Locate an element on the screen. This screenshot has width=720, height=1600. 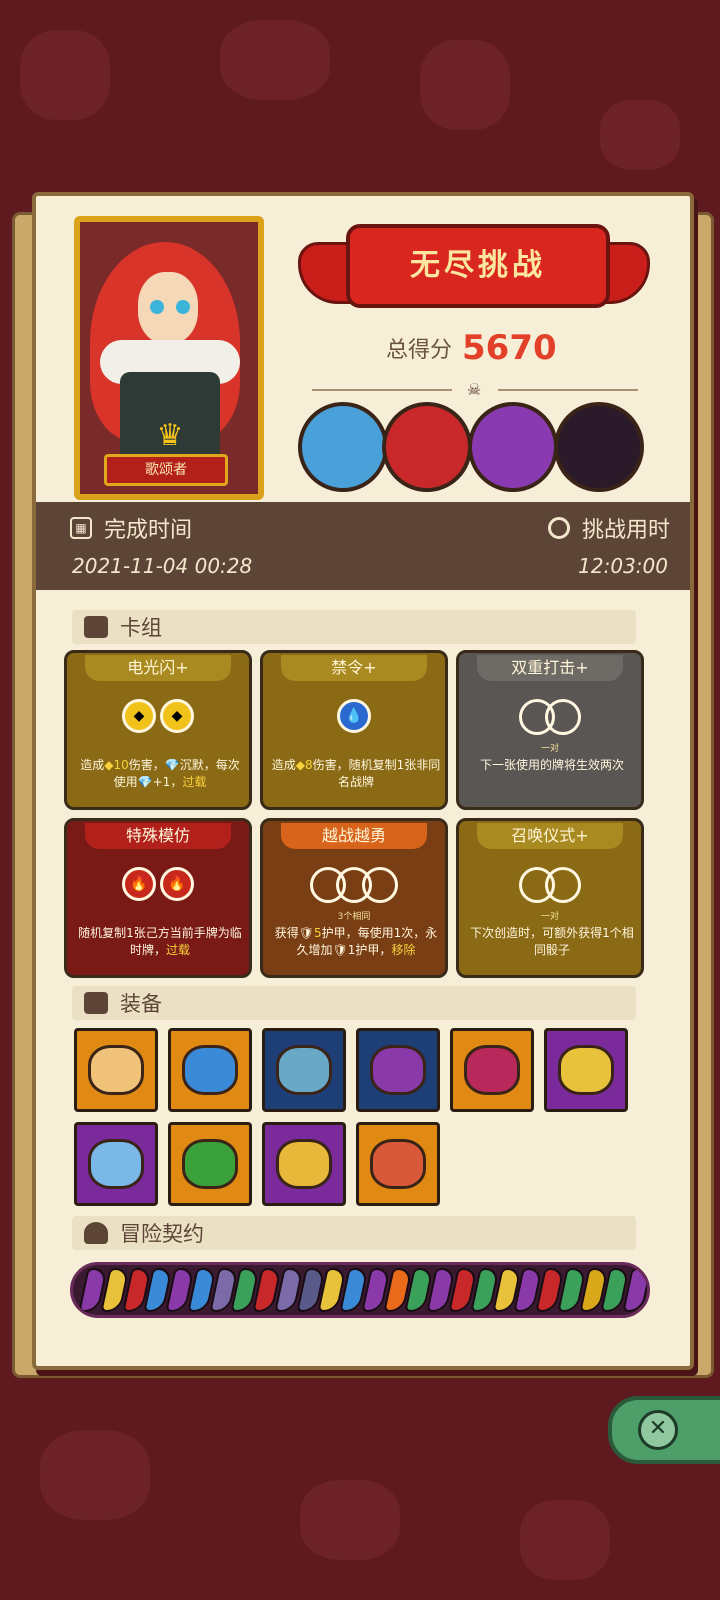
person-icon is located at coordinates (96, 1233).